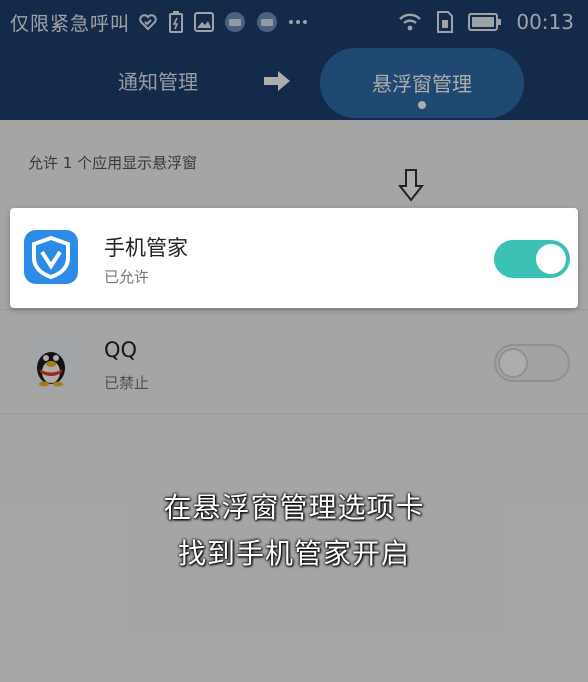 The height and width of the screenshot is (682, 588). What do you see at coordinates (121, 350) in the screenshot?
I see `app-name: QQ` at bounding box center [121, 350].